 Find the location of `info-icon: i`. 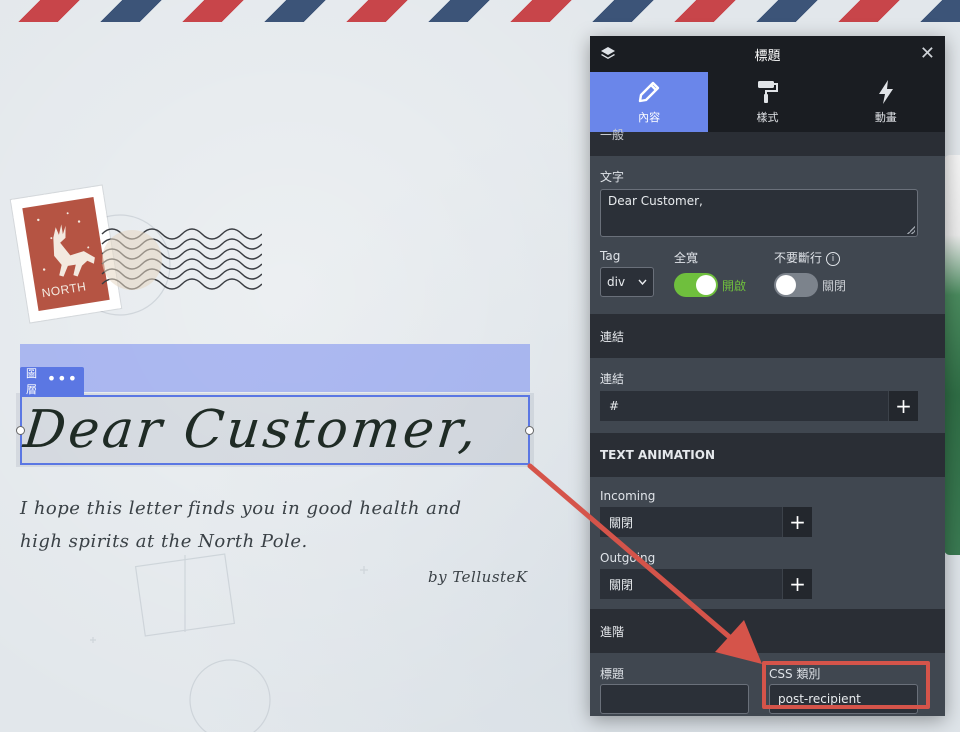

info-icon: i is located at coordinates (833, 258).